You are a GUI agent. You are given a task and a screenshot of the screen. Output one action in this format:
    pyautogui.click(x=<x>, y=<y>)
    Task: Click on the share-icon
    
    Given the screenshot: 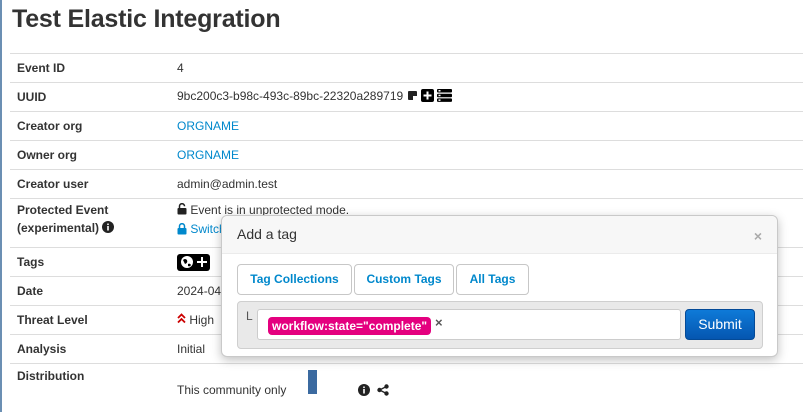 What is the action you would take?
    pyautogui.click(x=383, y=391)
    